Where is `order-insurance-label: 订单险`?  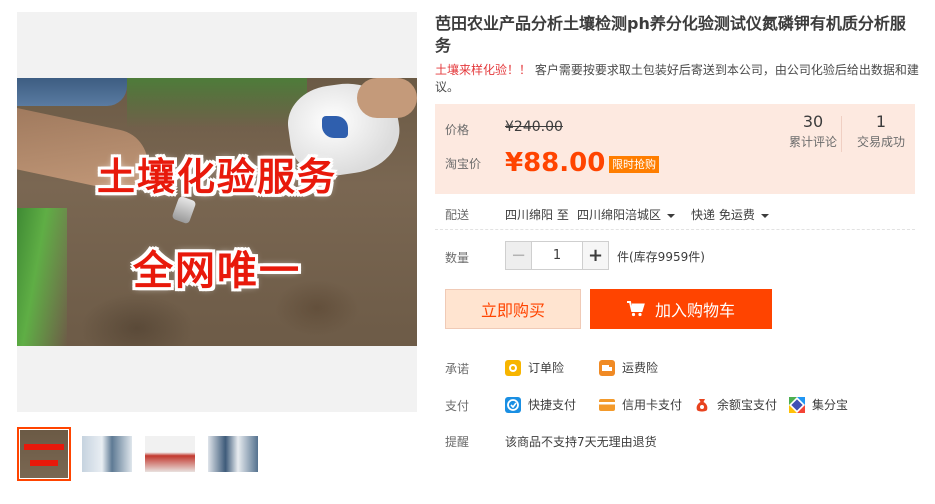
order-insurance-label: 订单险 is located at coordinates (546, 368).